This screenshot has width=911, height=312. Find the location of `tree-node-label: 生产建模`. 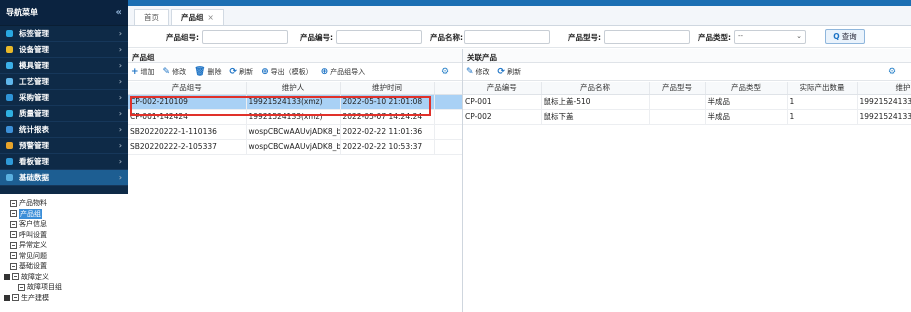

tree-node-label: 生产建模 is located at coordinates (35, 297).